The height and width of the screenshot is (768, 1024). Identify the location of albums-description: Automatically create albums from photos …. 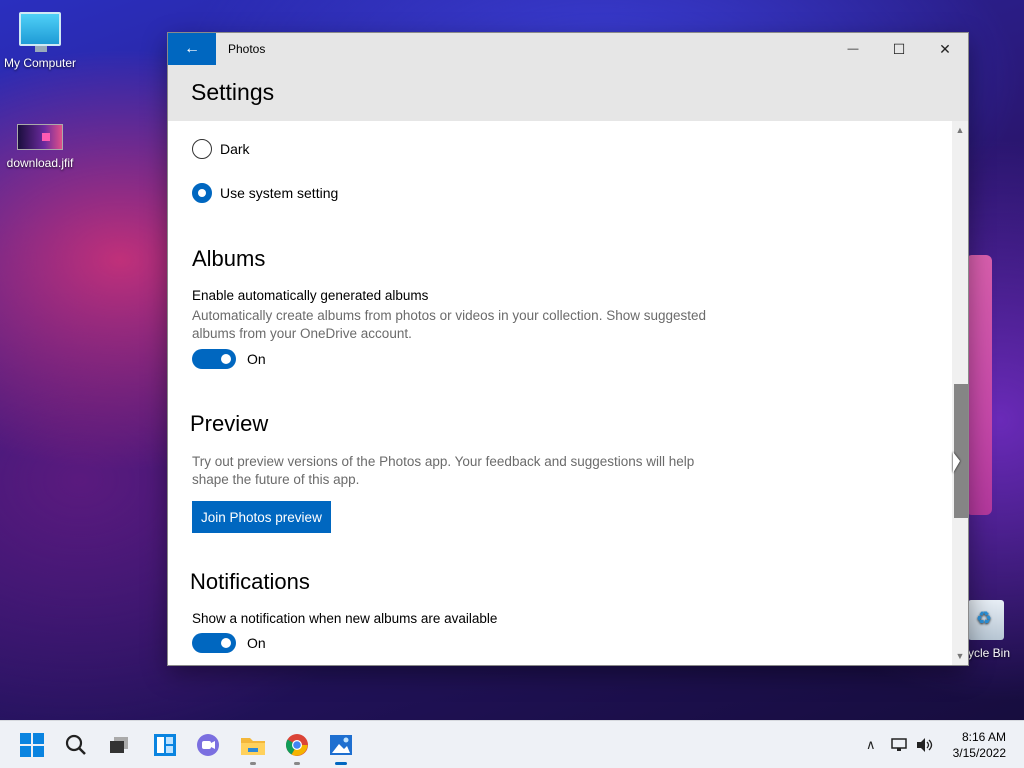
(449, 324).